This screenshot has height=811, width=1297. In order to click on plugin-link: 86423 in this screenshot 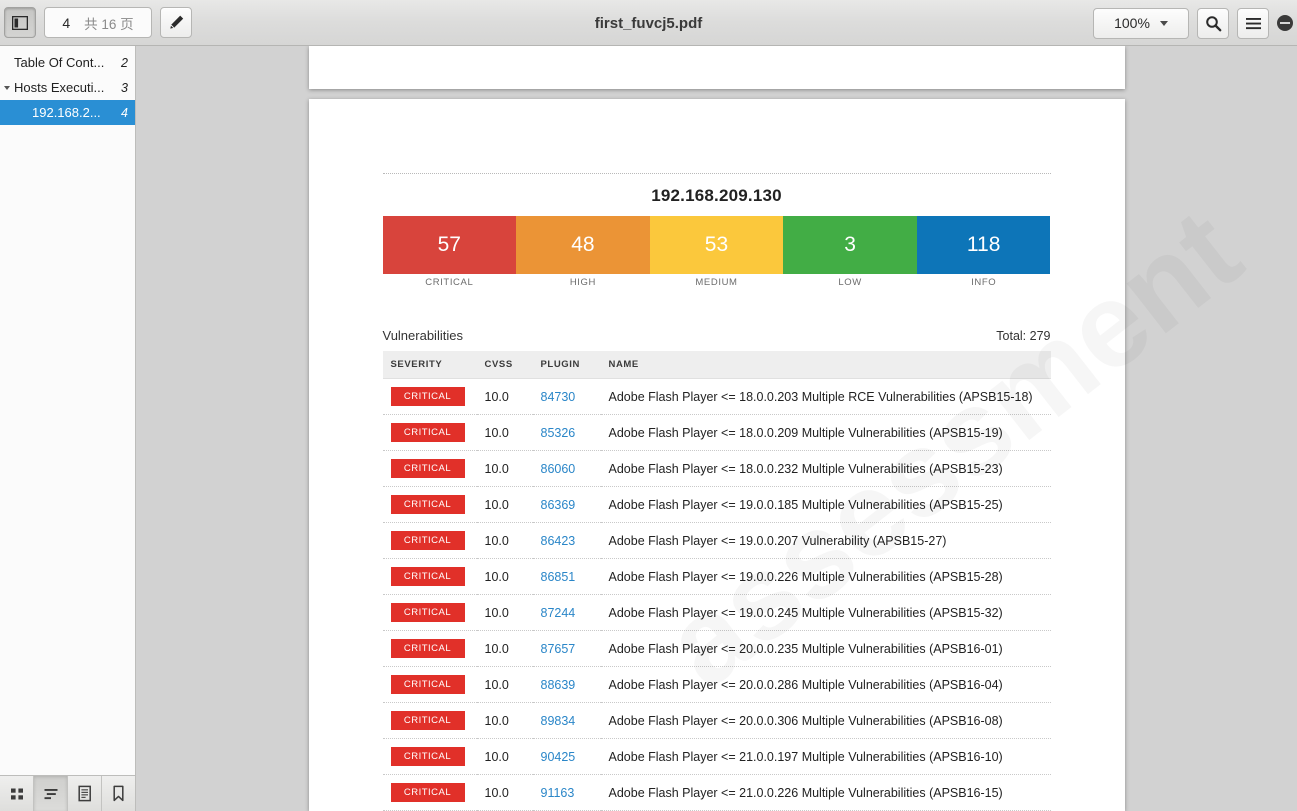, I will do `click(558, 541)`.